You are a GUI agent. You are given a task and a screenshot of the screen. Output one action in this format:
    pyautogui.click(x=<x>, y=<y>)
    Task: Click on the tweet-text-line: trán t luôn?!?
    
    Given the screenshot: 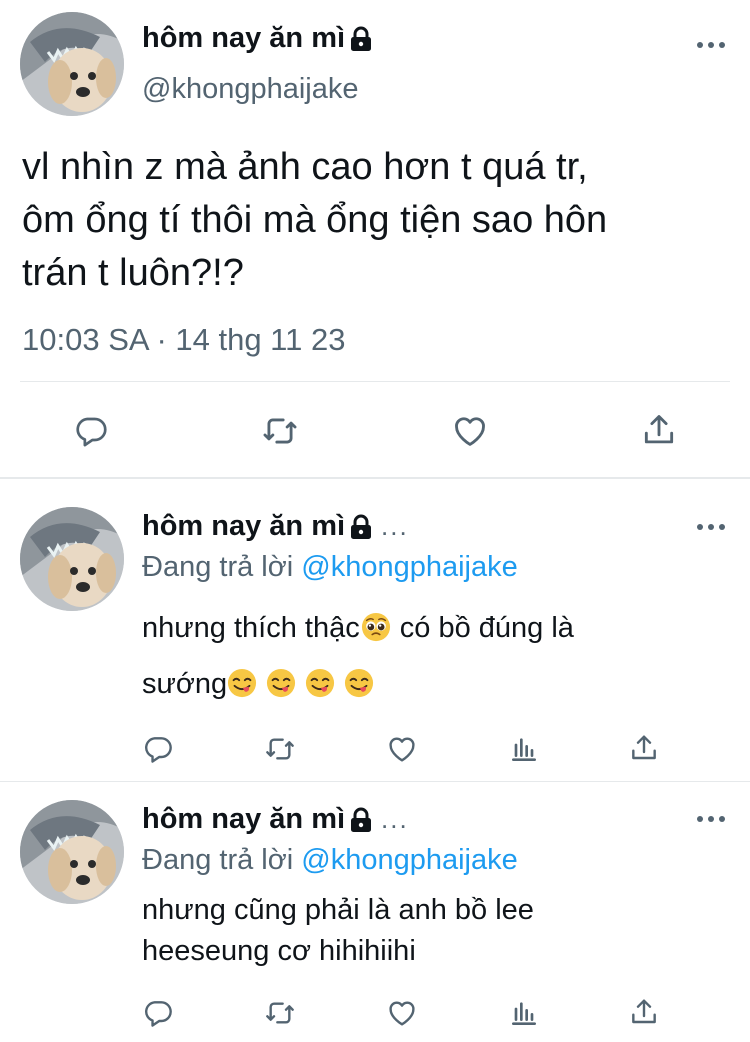 What is the action you would take?
    pyautogui.click(x=133, y=273)
    